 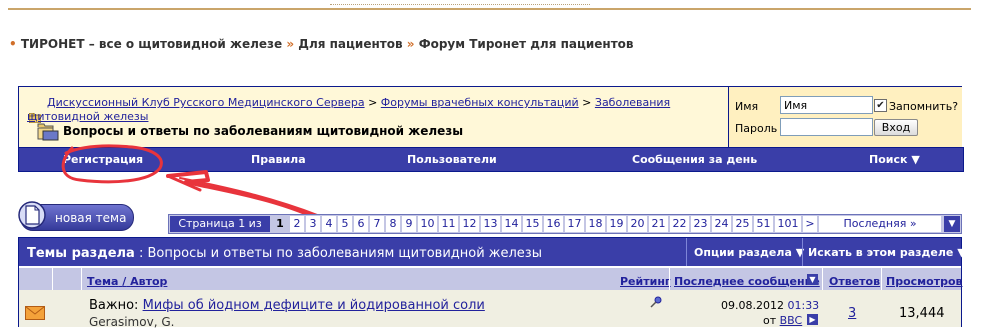 What do you see at coordinates (427, 224) in the screenshot?
I see `page-link: 10` at bounding box center [427, 224].